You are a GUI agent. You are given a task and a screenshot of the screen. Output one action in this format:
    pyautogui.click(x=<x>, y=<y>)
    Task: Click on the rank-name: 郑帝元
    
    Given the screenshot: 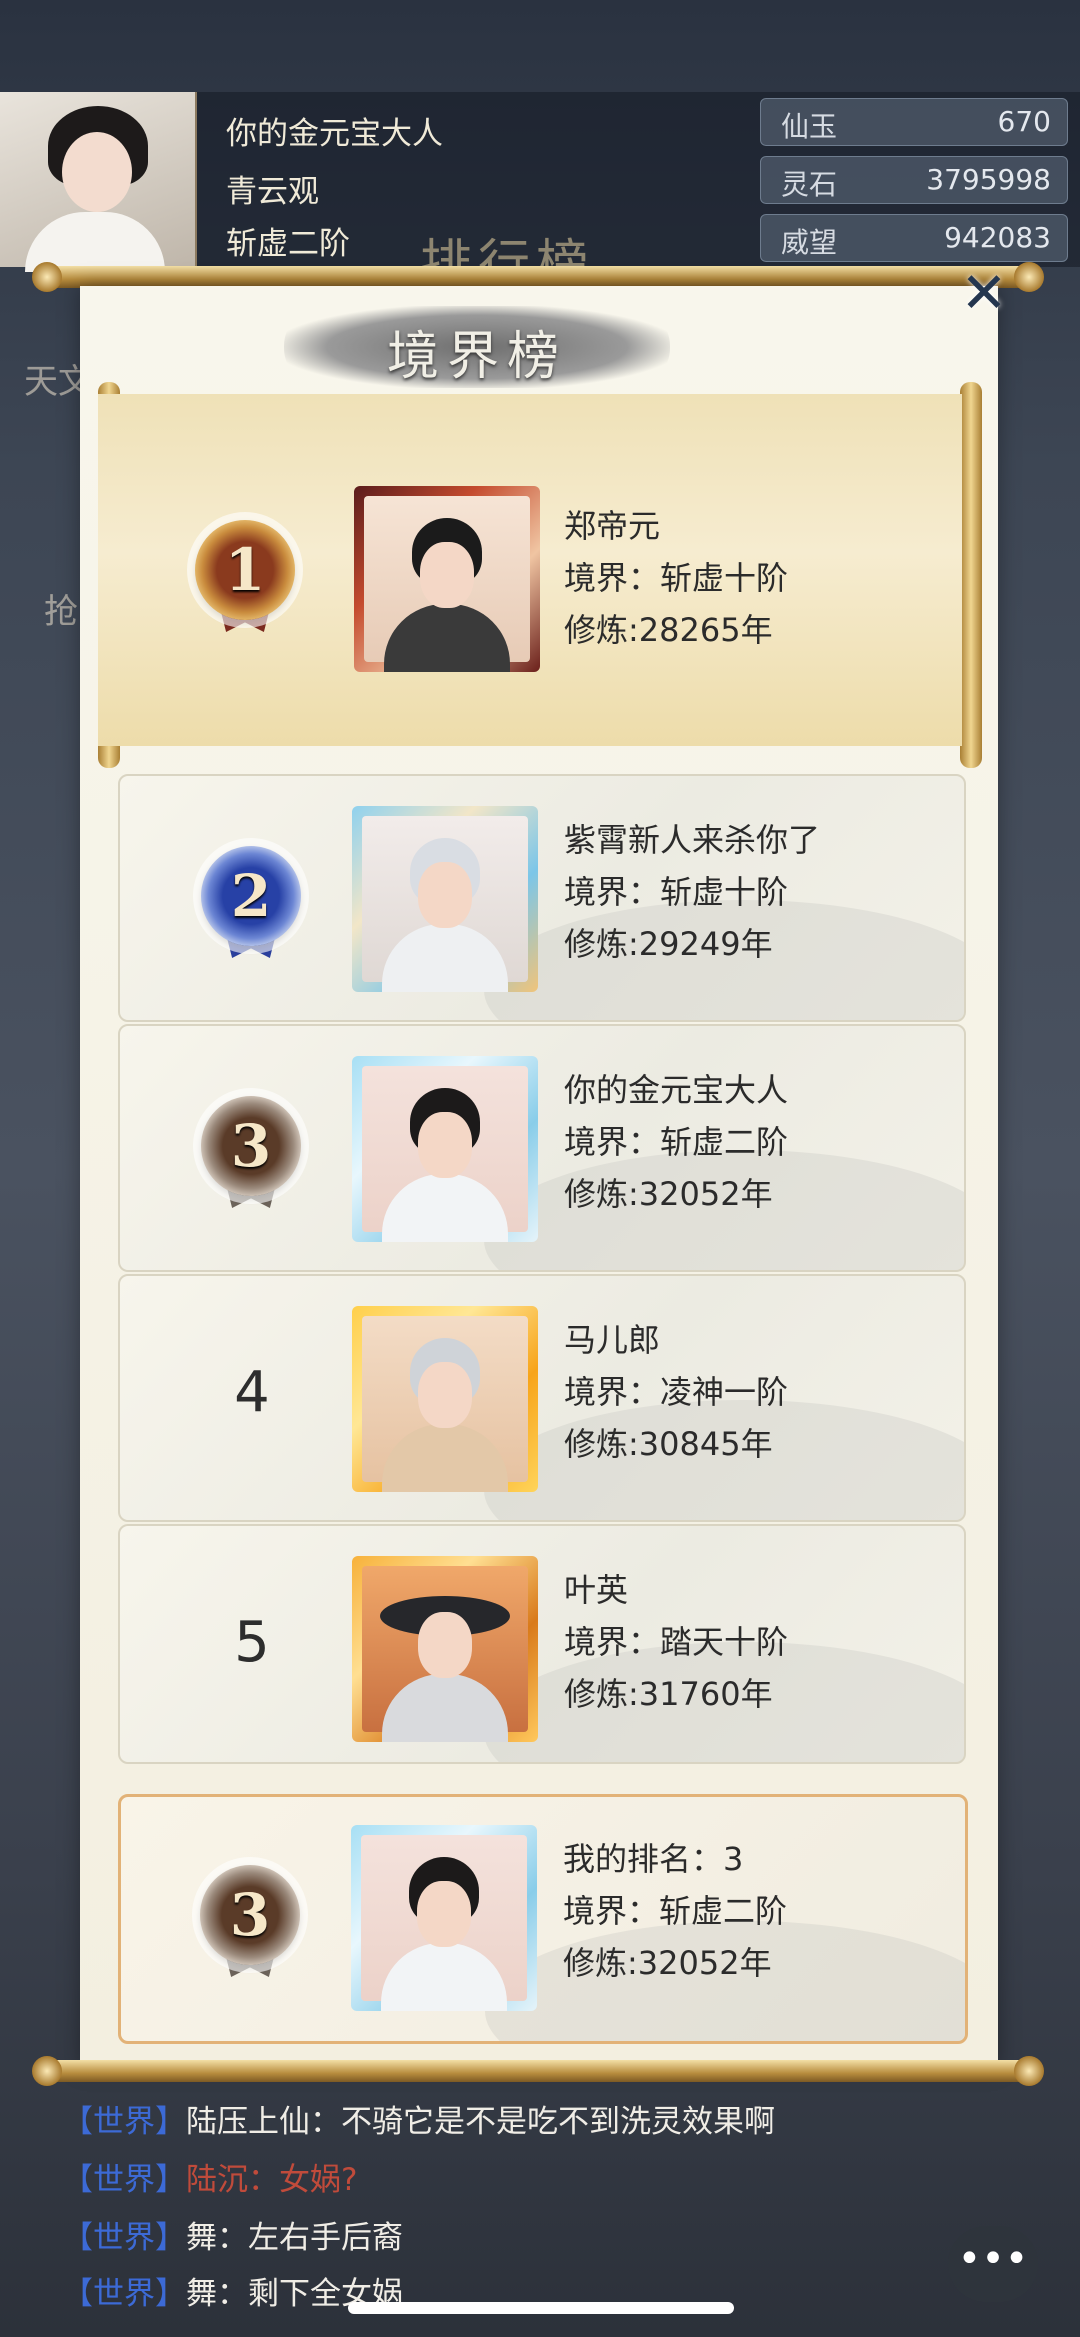 What is the action you would take?
    pyautogui.click(x=612, y=526)
    